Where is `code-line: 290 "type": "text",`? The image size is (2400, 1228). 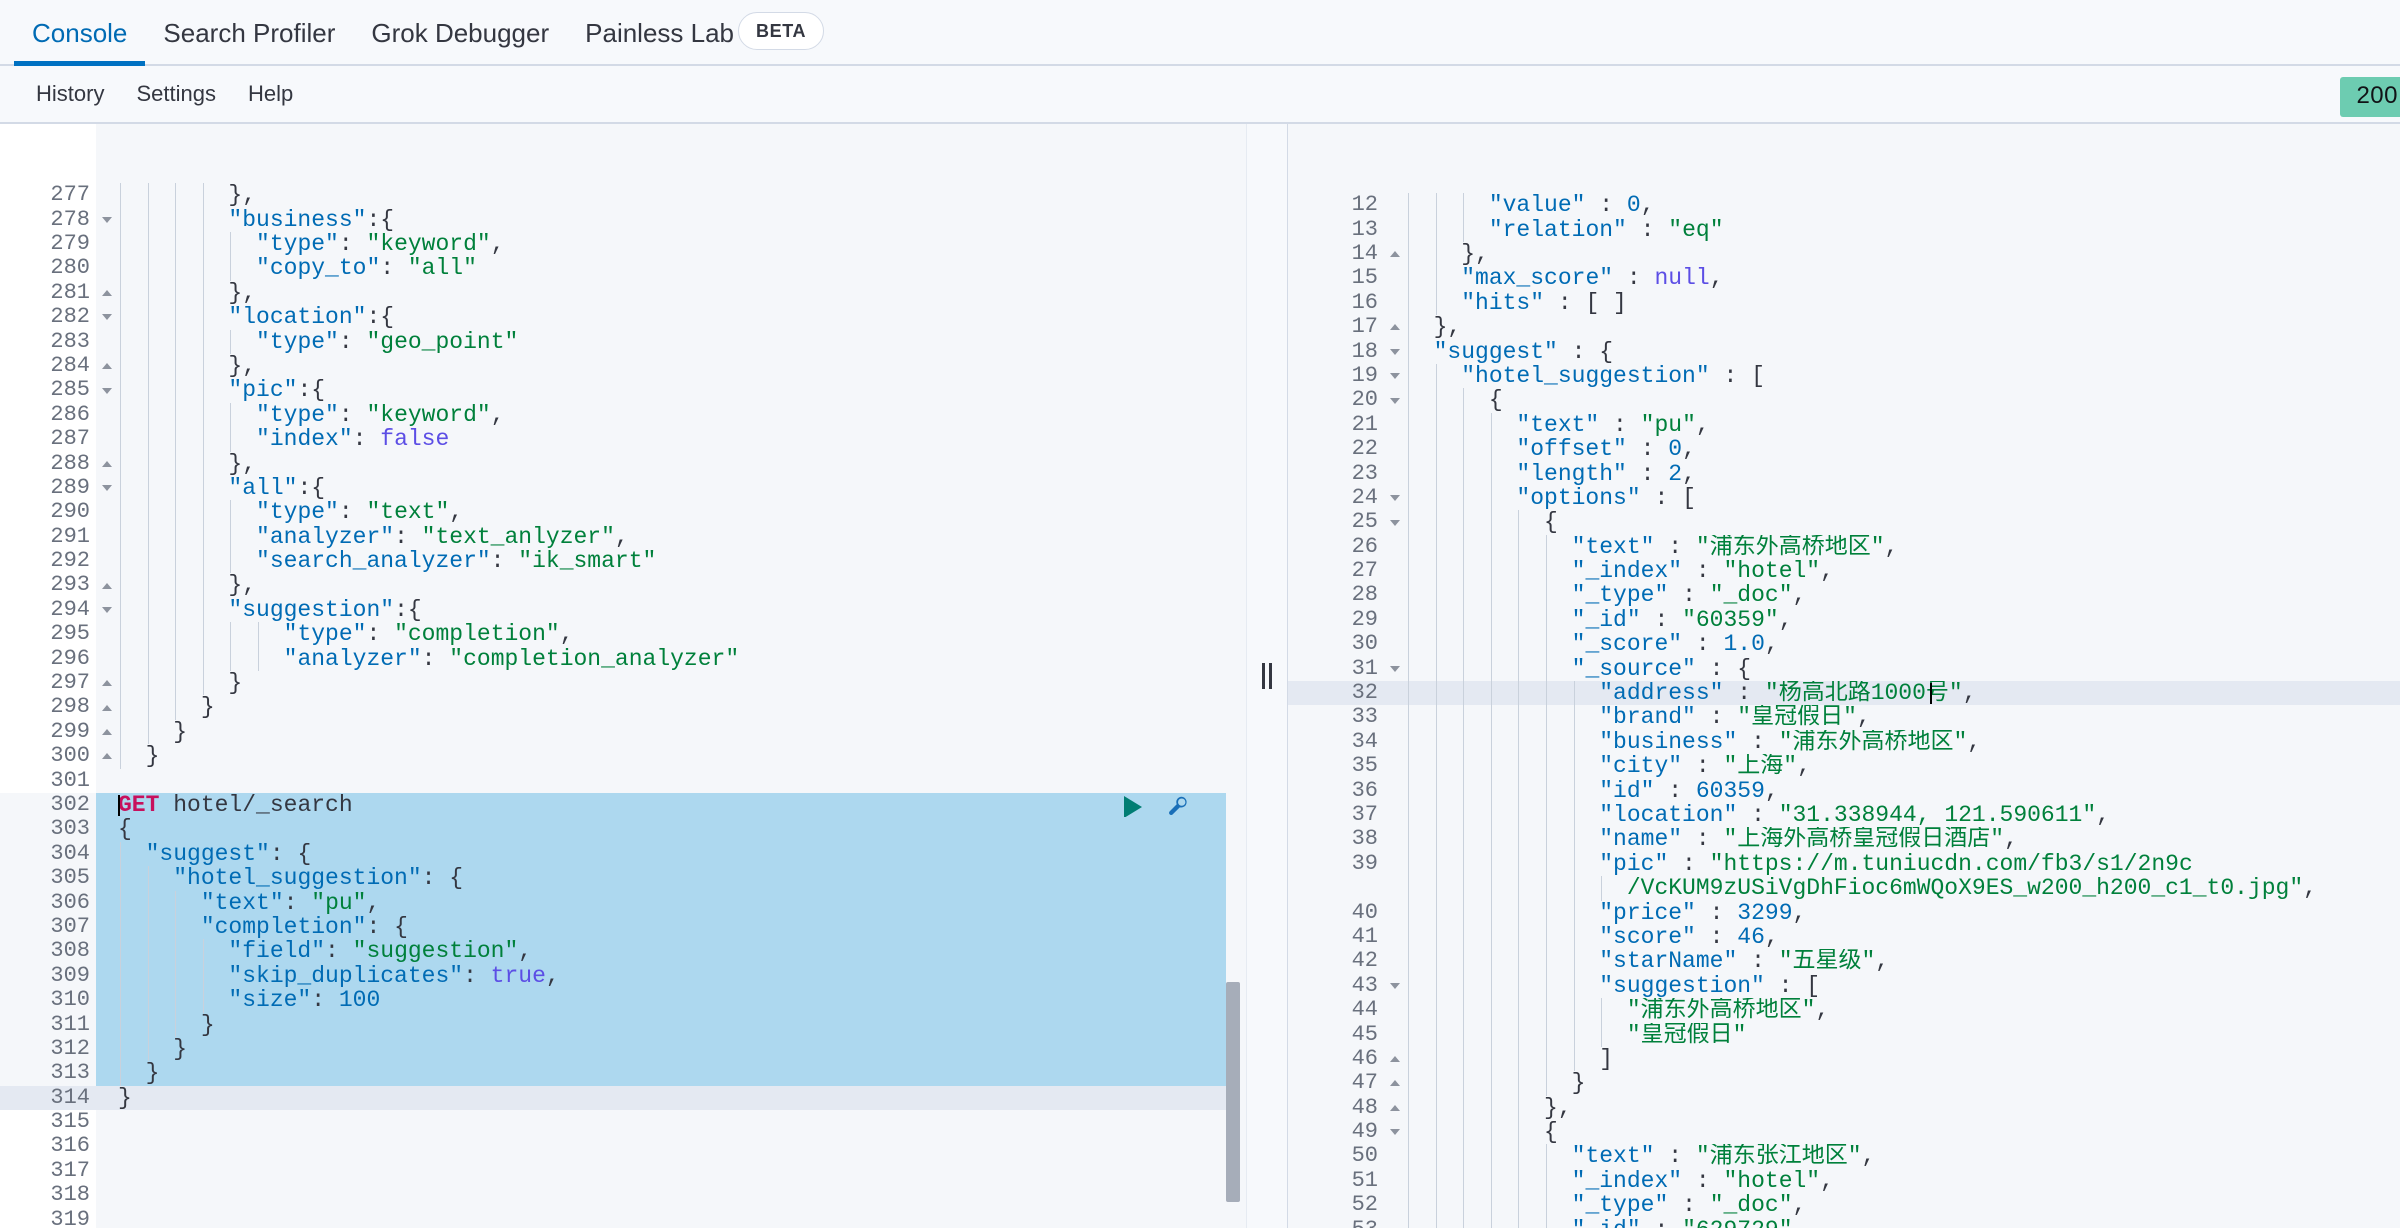
code-line: 290 "type": "text", is located at coordinates (623, 512).